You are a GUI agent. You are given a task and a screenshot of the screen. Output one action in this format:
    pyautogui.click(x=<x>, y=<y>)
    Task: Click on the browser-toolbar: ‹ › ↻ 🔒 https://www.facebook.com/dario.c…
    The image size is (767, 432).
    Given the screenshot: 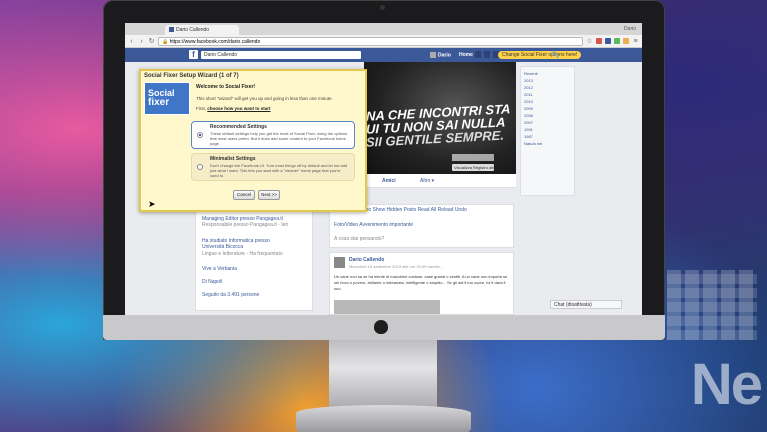 What is the action you would take?
    pyautogui.click(x=383, y=41)
    